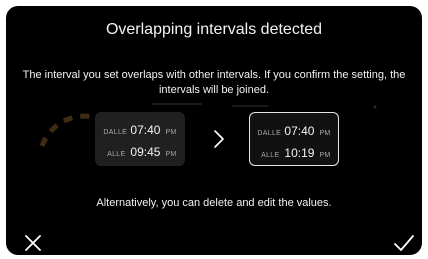 The width and height of the screenshot is (428, 259). I want to click on chevron-right-icon, so click(219, 139).